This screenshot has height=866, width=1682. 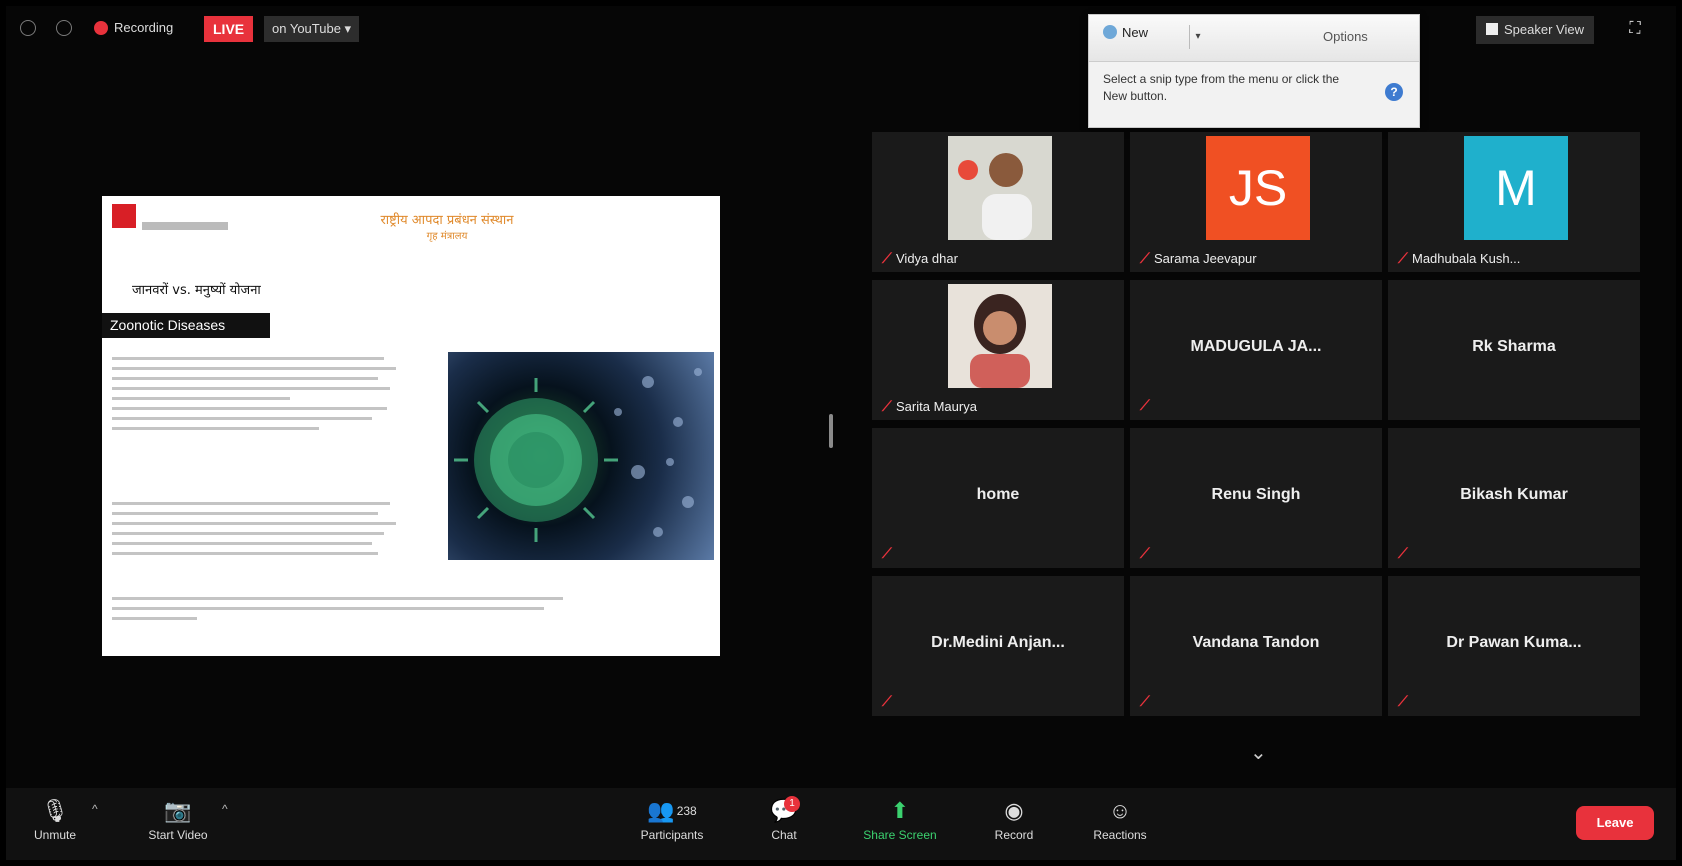 I want to click on start-video-button: 📷 Start Video, so click(x=178, y=818).